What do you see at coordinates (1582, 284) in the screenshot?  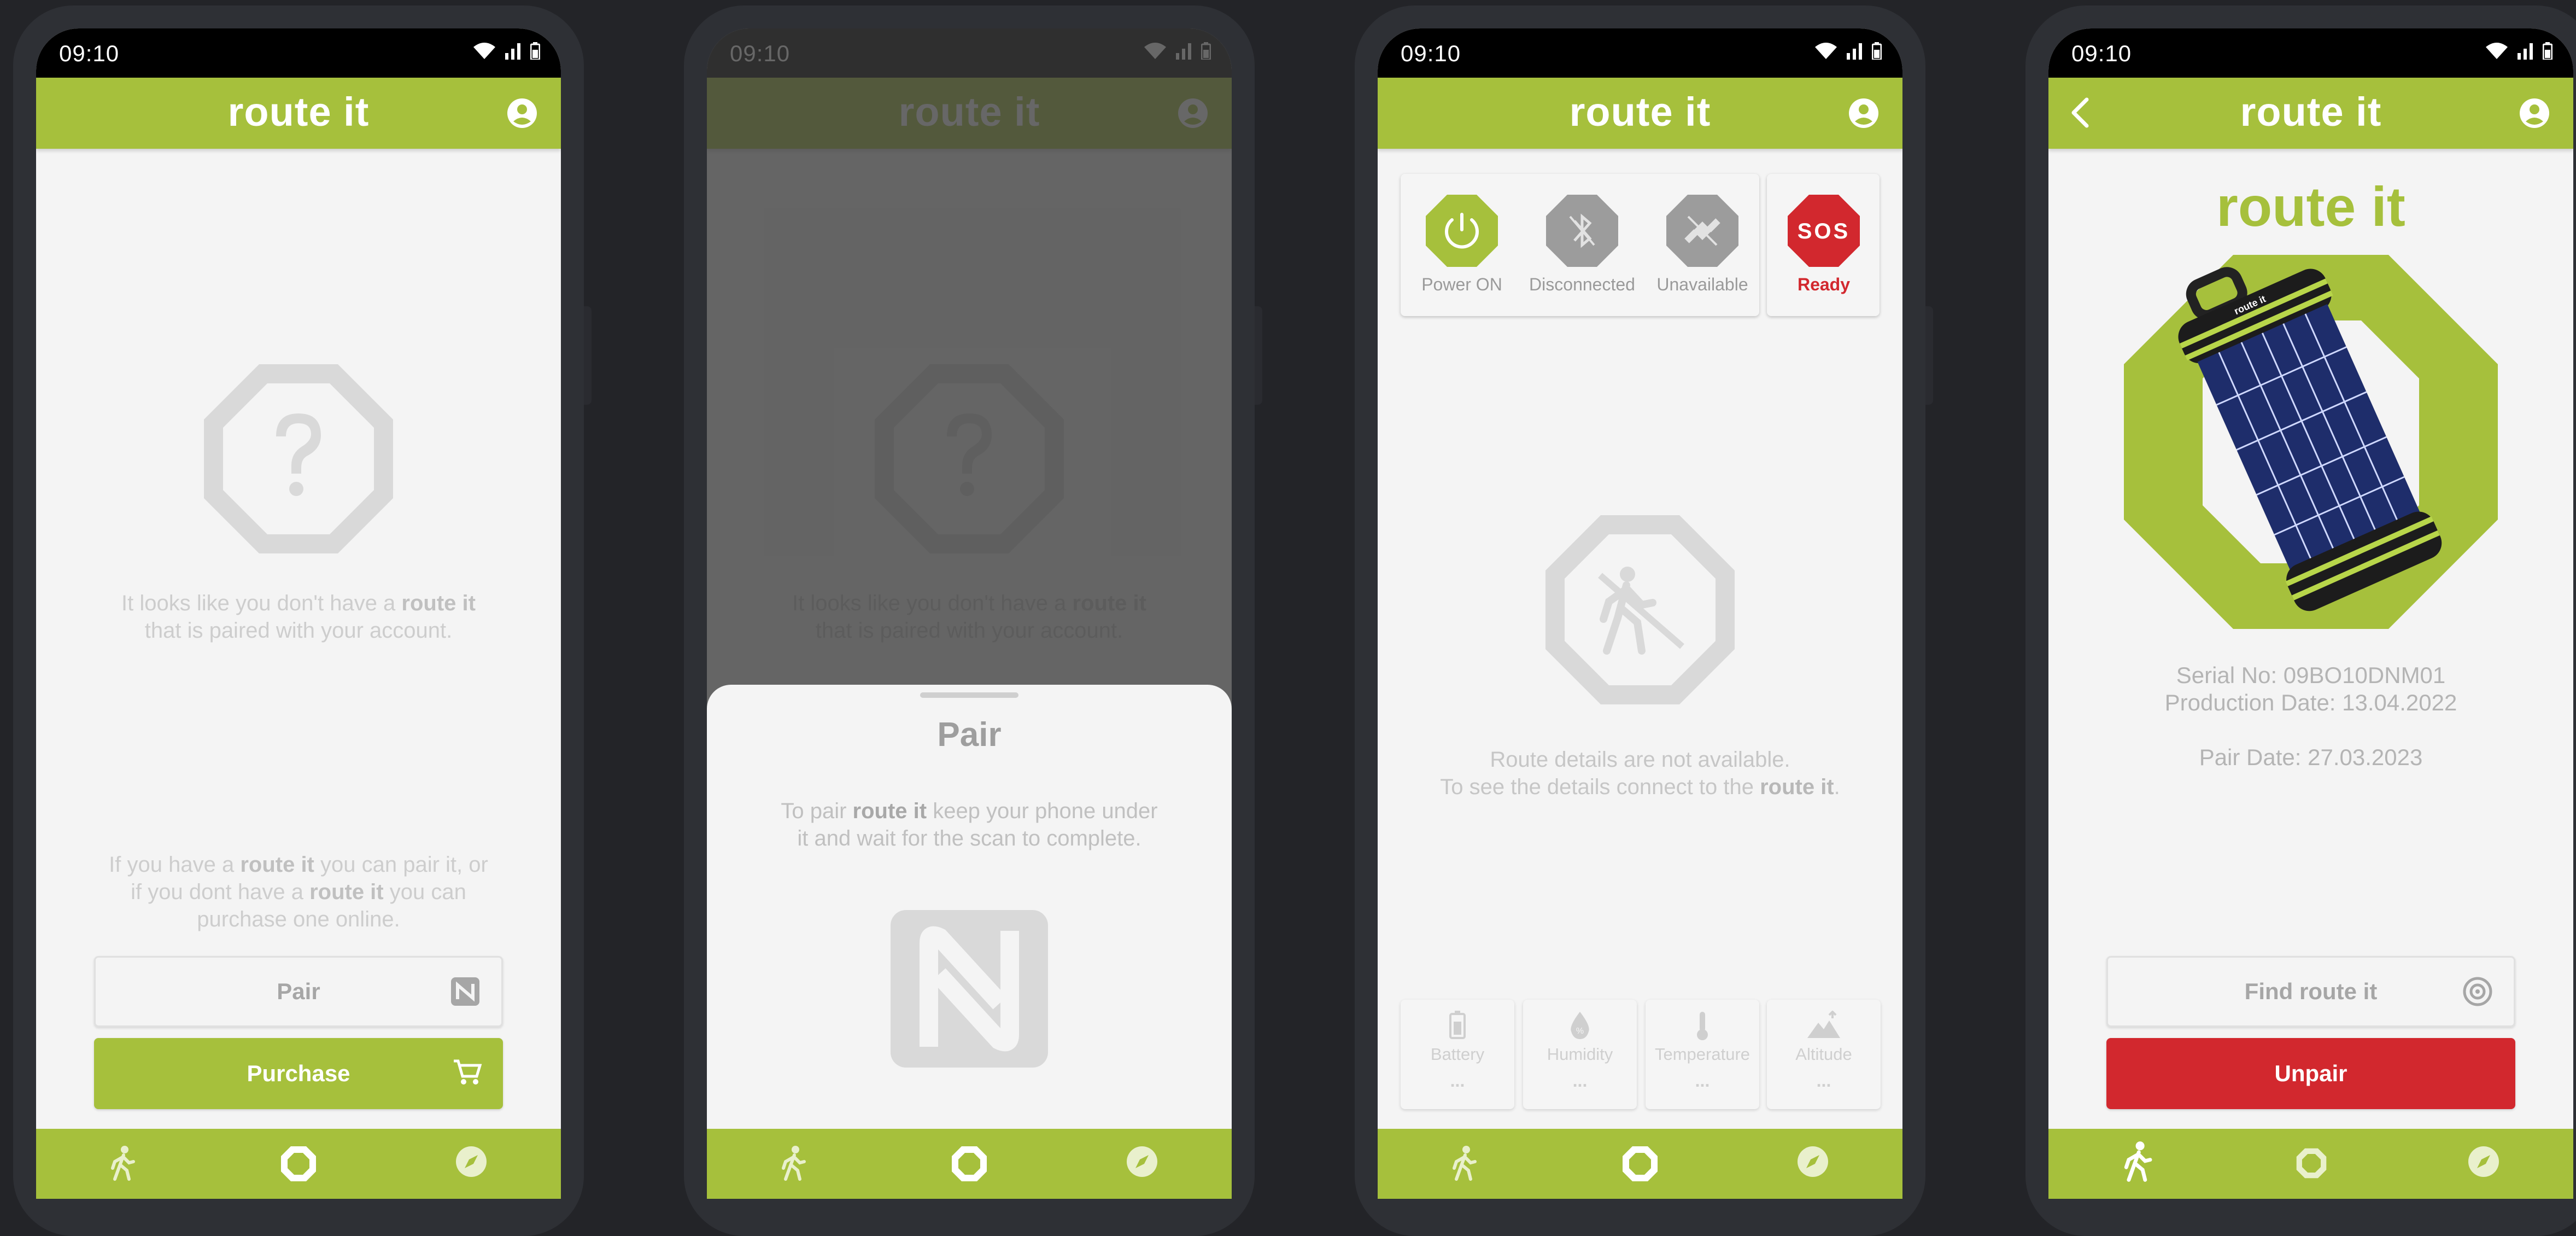 I see `status-bluetooth-label: Disconnected` at bounding box center [1582, 284].